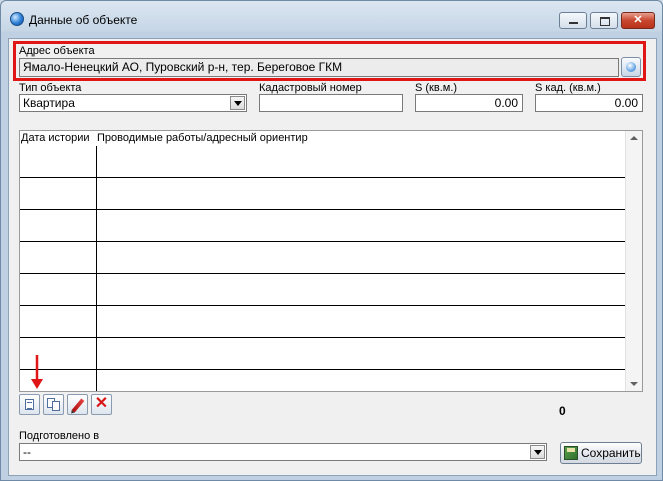  Describe the element at coordinates (55, 138) in the screenshot. I see `column-header-date: Дата истории` at that location.